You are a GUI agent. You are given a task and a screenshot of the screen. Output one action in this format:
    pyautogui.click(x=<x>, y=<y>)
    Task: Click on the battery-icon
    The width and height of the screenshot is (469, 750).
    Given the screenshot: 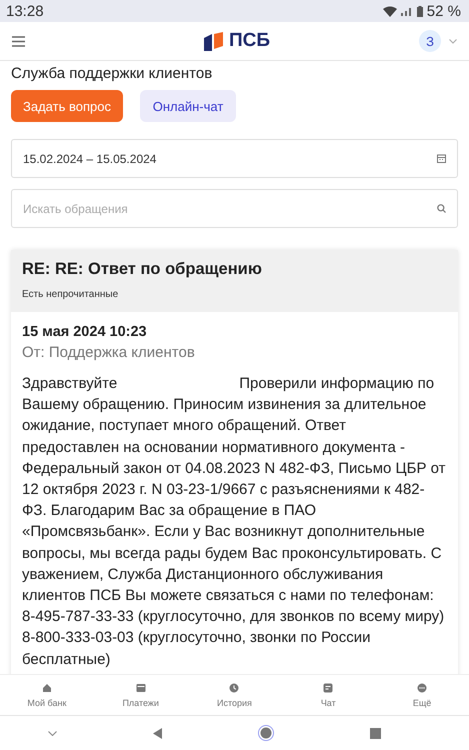 What is the action you would take?
    pyautogui.click(x=419, y=11)
    